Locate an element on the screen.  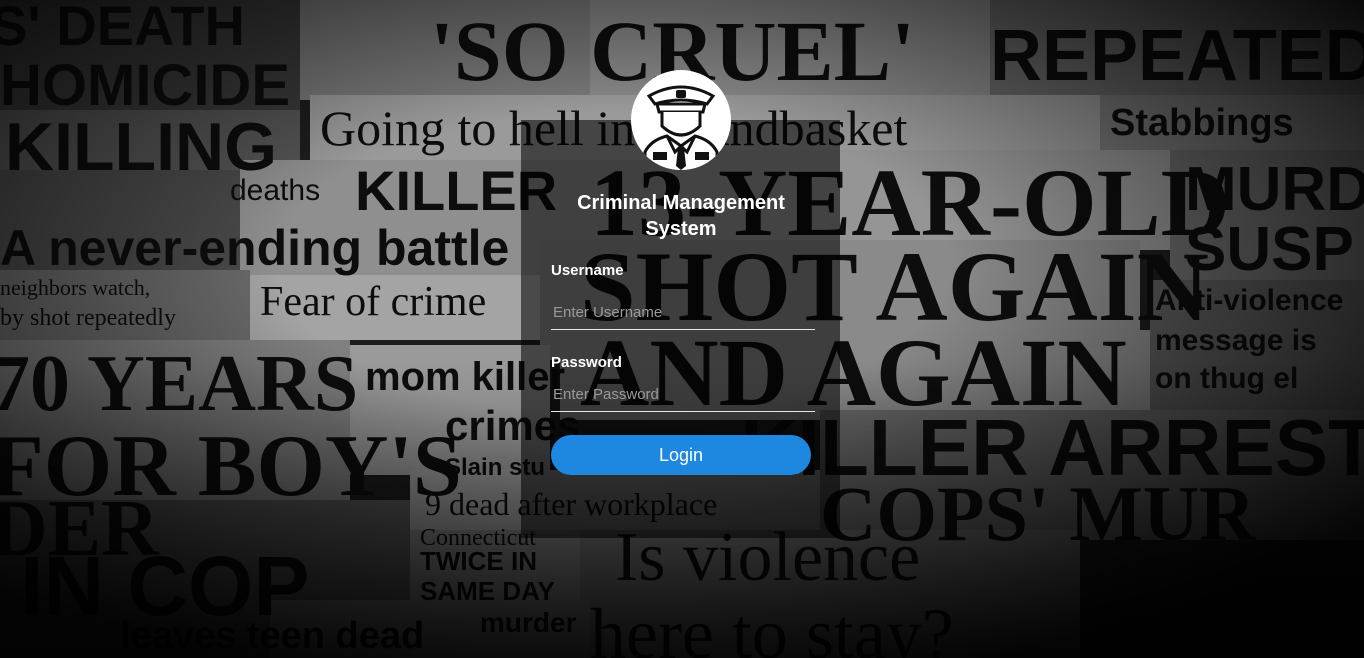
svg-text: SAME DAY is located at coordinates (487, 591).